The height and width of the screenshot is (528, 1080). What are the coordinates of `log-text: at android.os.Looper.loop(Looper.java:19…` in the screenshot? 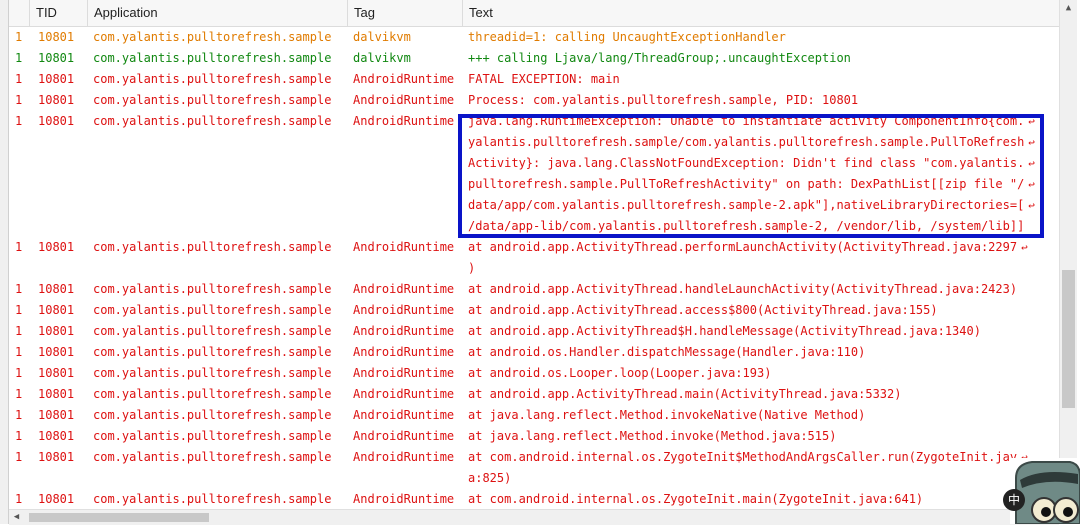 It's located at (619, 373).